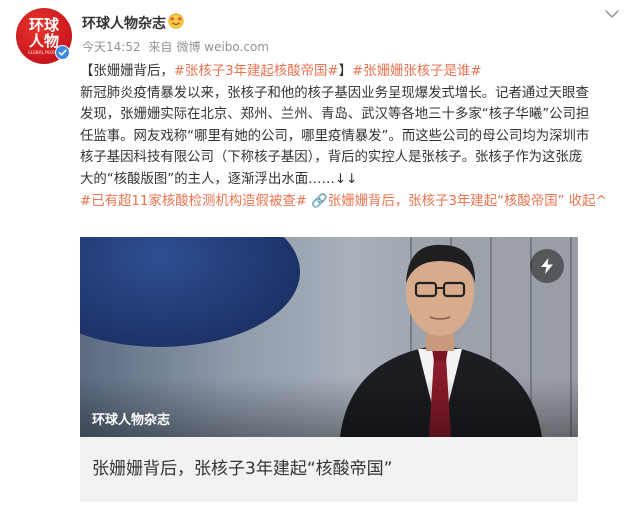 The image size is (635, 511). I want to click on heart-eyes-emoji-icon, so click(176, 21).